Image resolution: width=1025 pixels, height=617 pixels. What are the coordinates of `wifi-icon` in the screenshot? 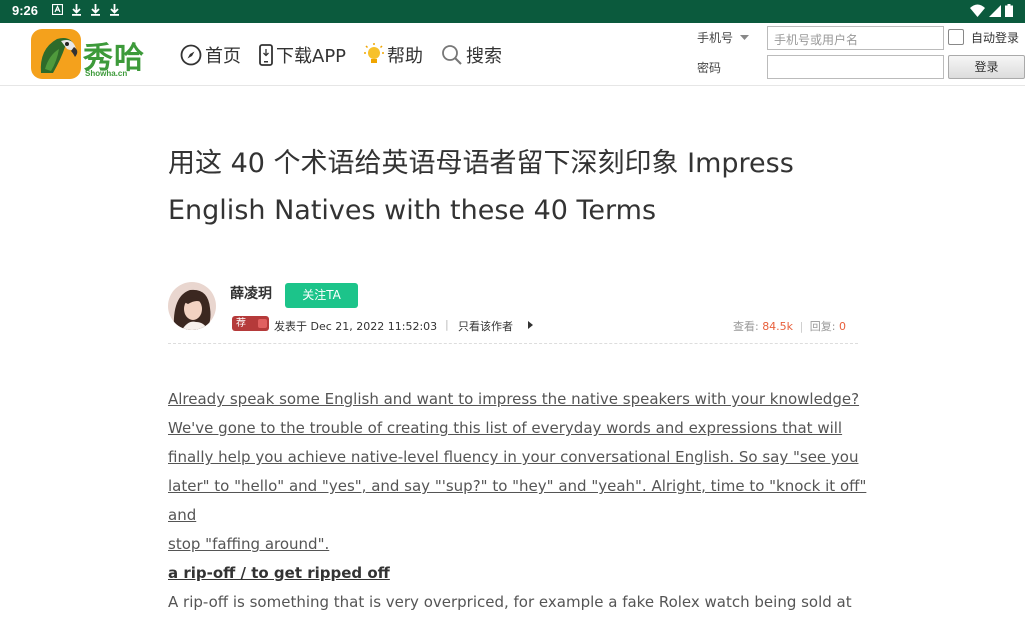 It's located at (977, 10).